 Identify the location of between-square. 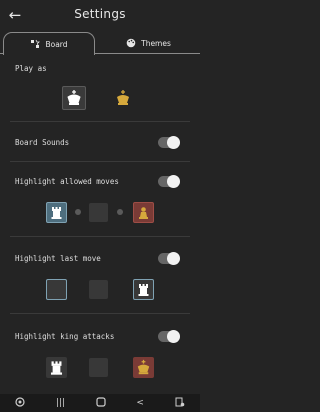
(98, 367).